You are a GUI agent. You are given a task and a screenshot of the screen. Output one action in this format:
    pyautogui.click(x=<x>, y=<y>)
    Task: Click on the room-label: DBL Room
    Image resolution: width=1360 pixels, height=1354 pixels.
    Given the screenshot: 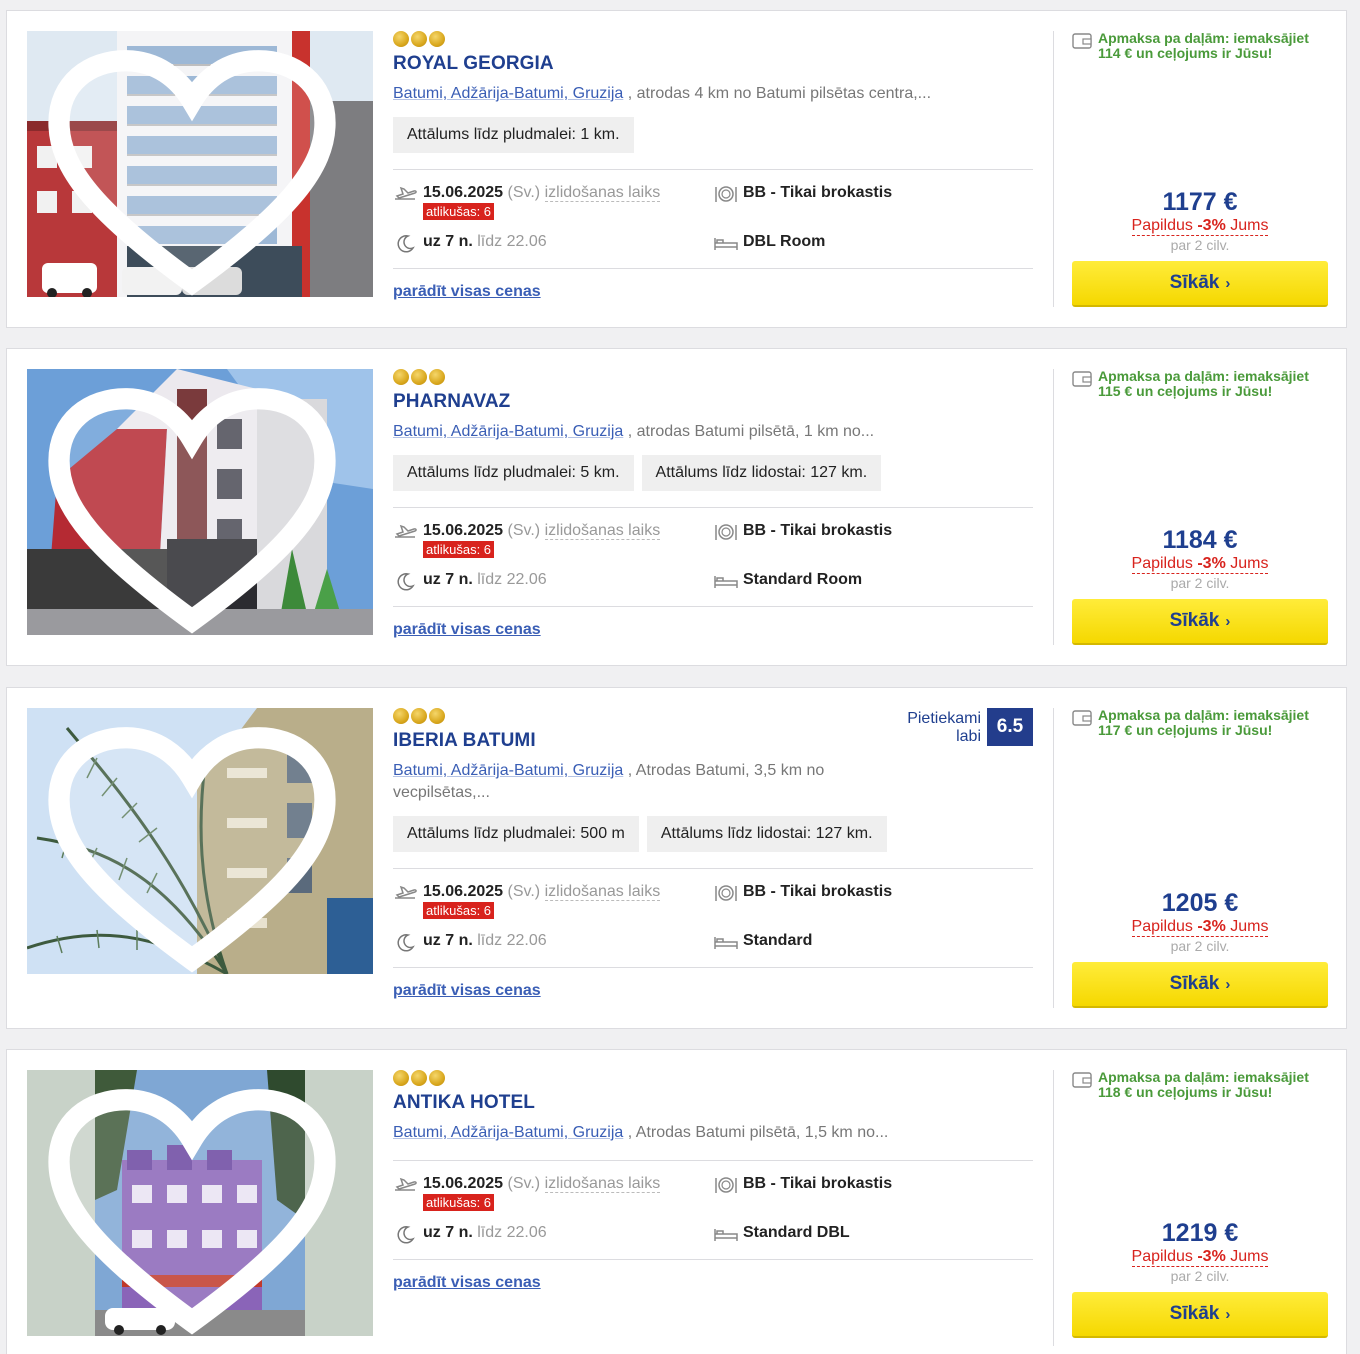 What is the action you would take?
    pyautogui.click(x=784, y=241)
    